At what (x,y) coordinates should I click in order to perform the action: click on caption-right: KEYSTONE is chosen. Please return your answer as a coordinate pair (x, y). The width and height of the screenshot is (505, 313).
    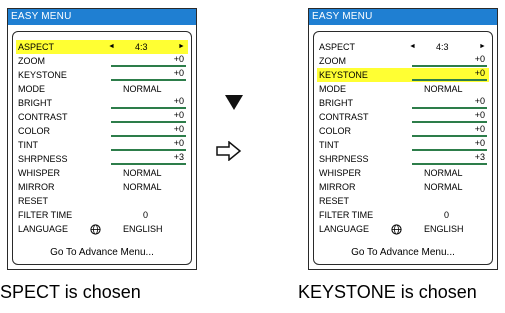
    Looking at the image, I should click on (387, 292).